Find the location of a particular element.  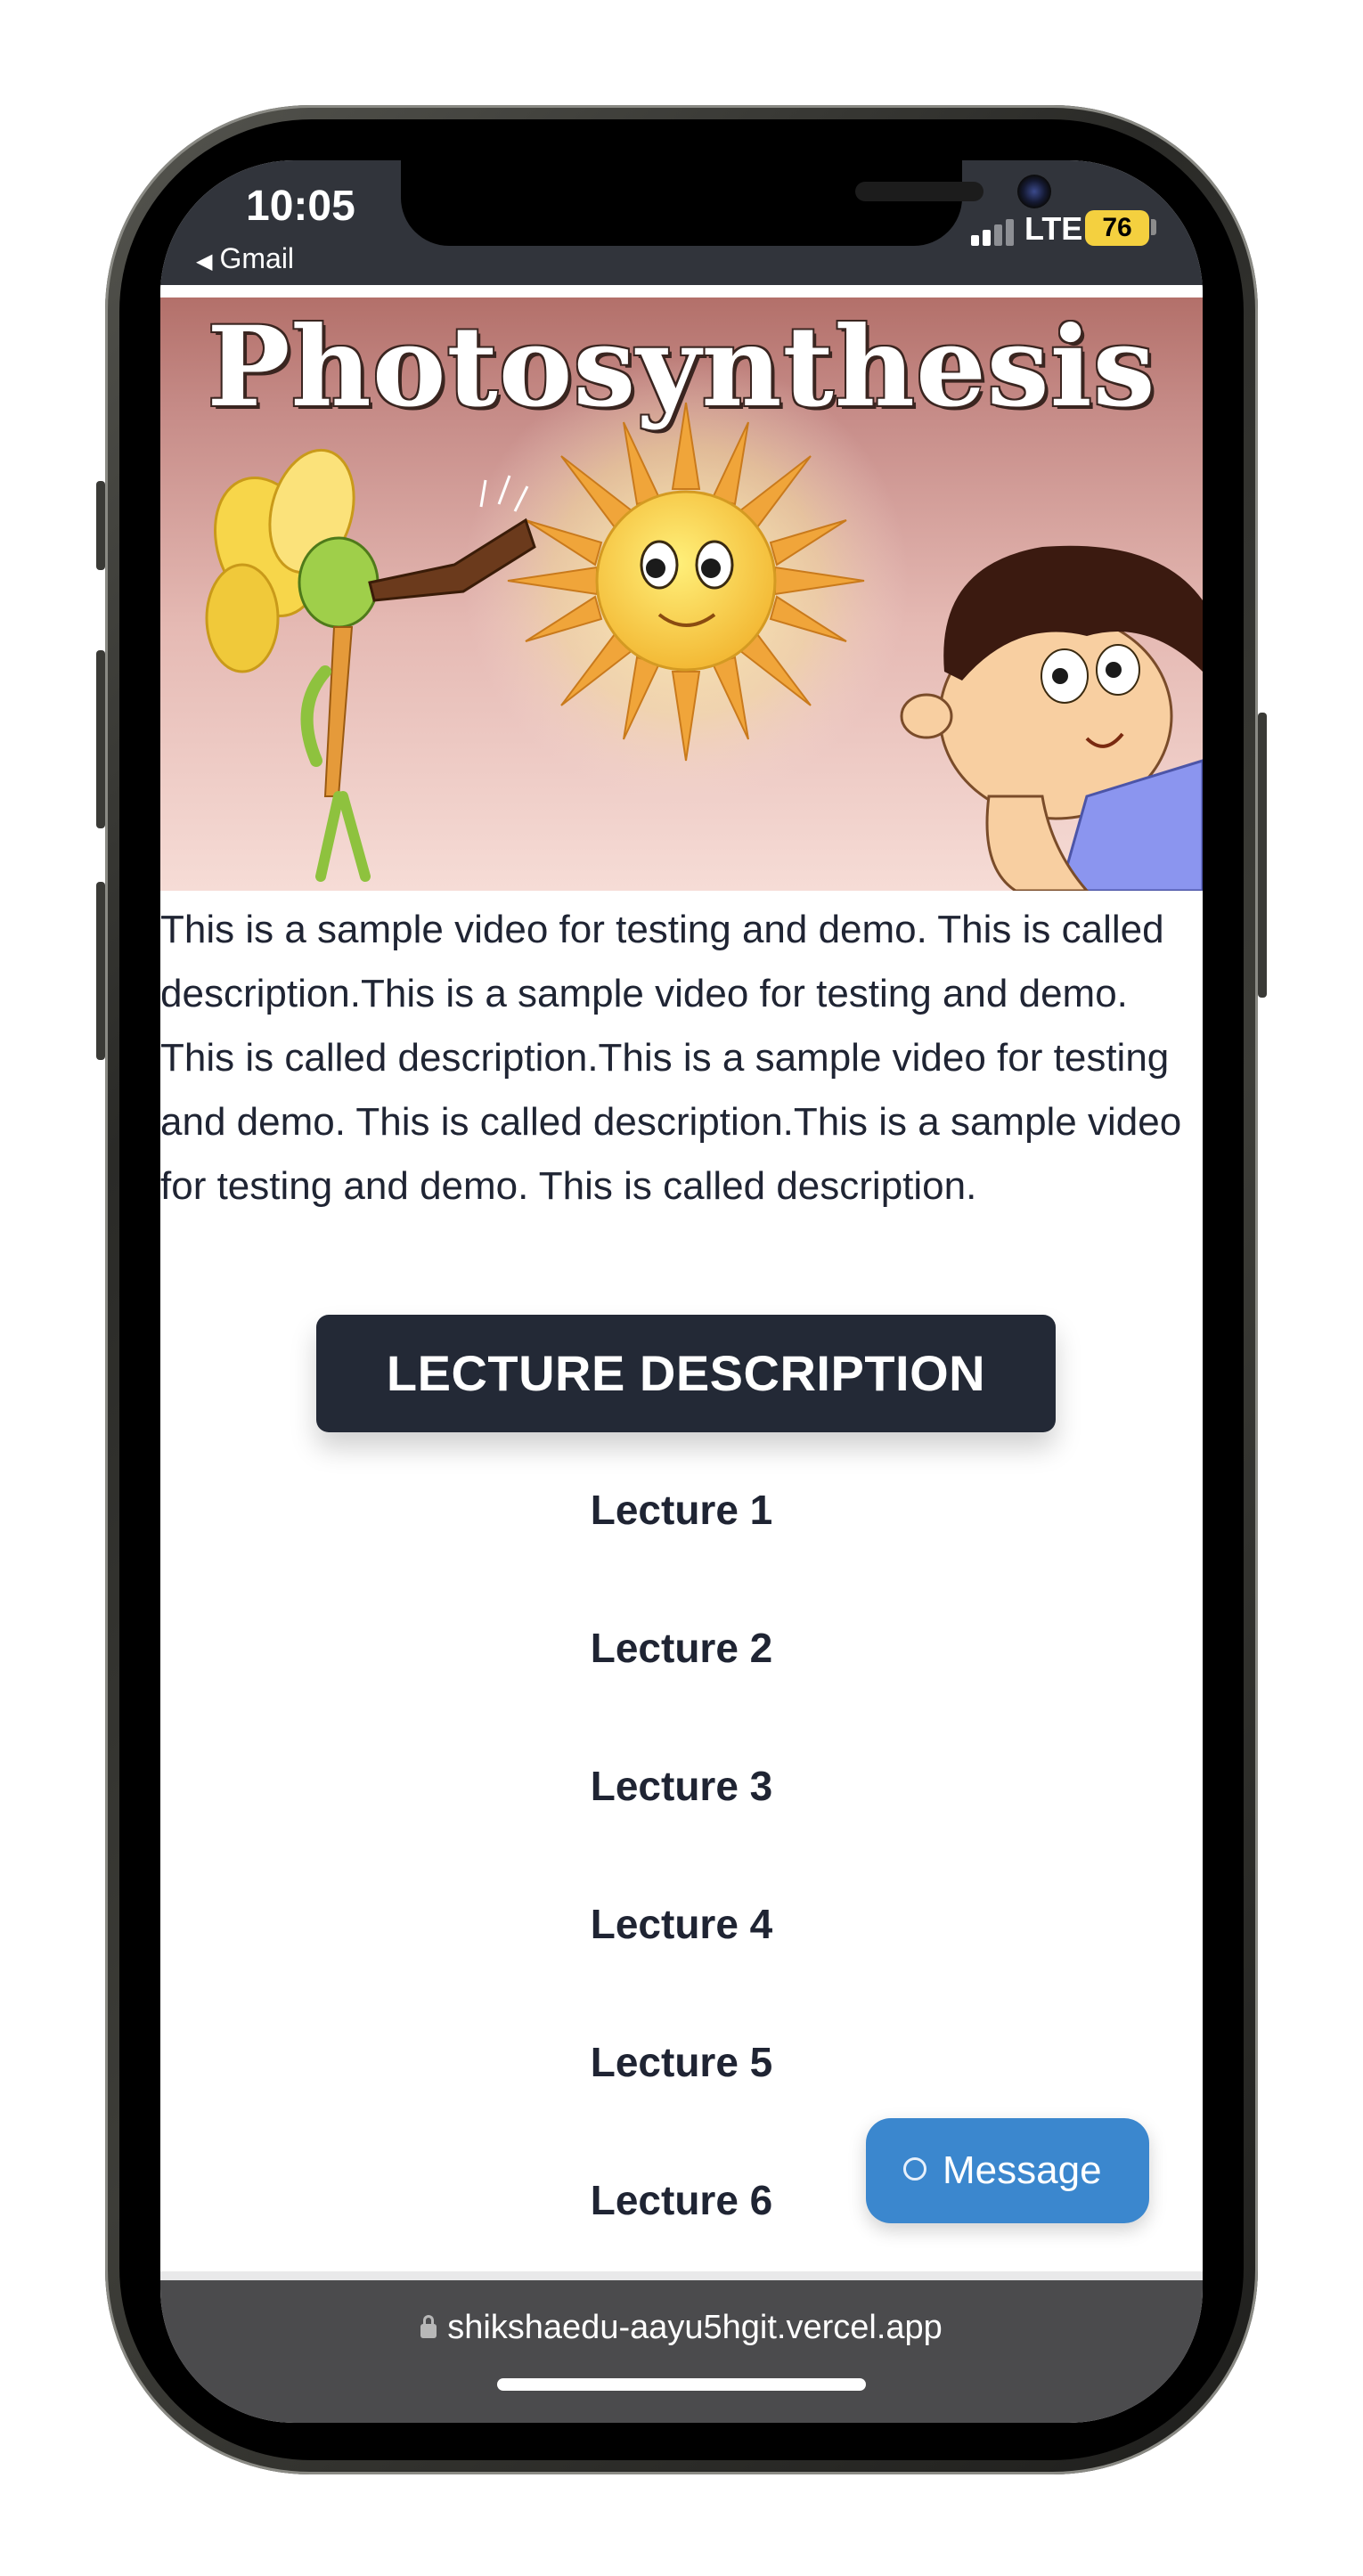

battery-nub is located at coordinates (1154, 227).